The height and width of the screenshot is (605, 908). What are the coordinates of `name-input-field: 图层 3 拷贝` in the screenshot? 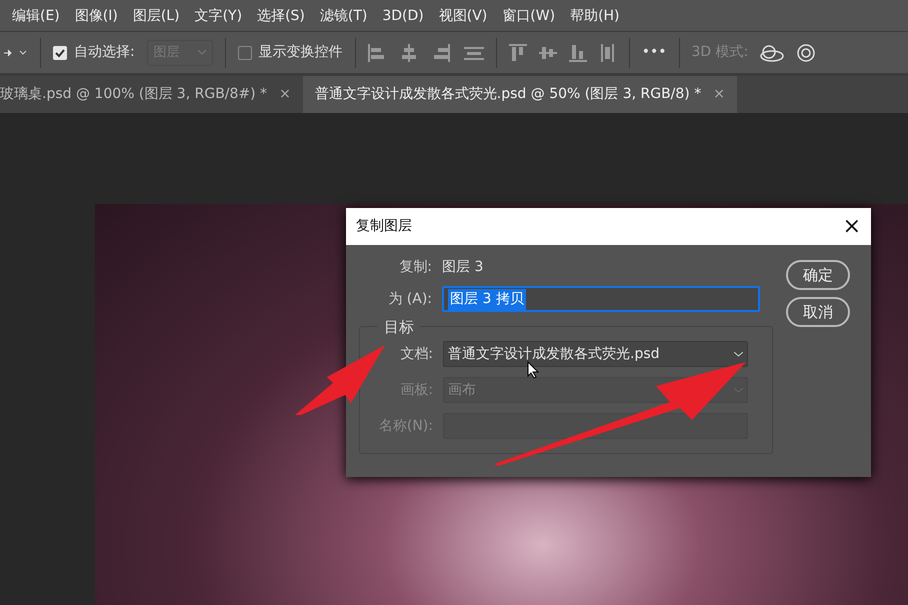 It's located at (601, 299).